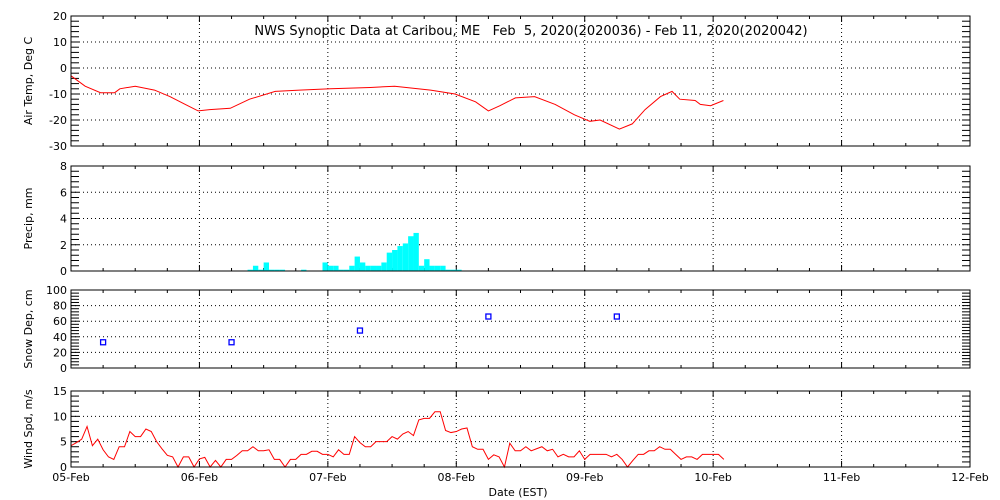 The width and height of the screenshot is (1000, 500). Describe the element at coordinates (199, 477) in the screenshot. I see `x-tick-label: 06-Feb` at that location.